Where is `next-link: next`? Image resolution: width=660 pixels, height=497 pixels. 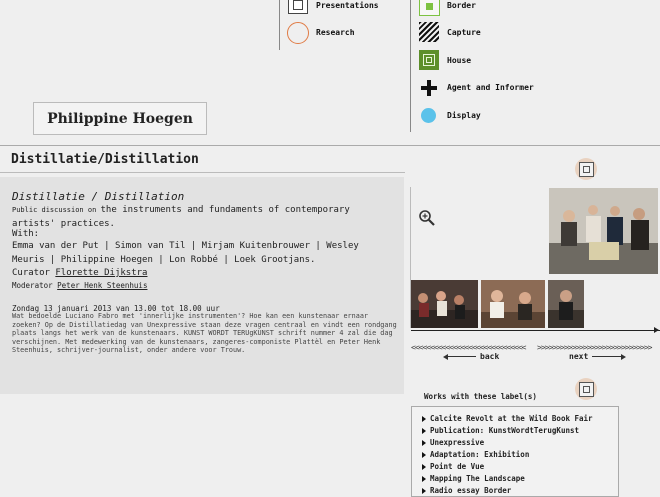
next-link: next is located at coordinates (578, 356).